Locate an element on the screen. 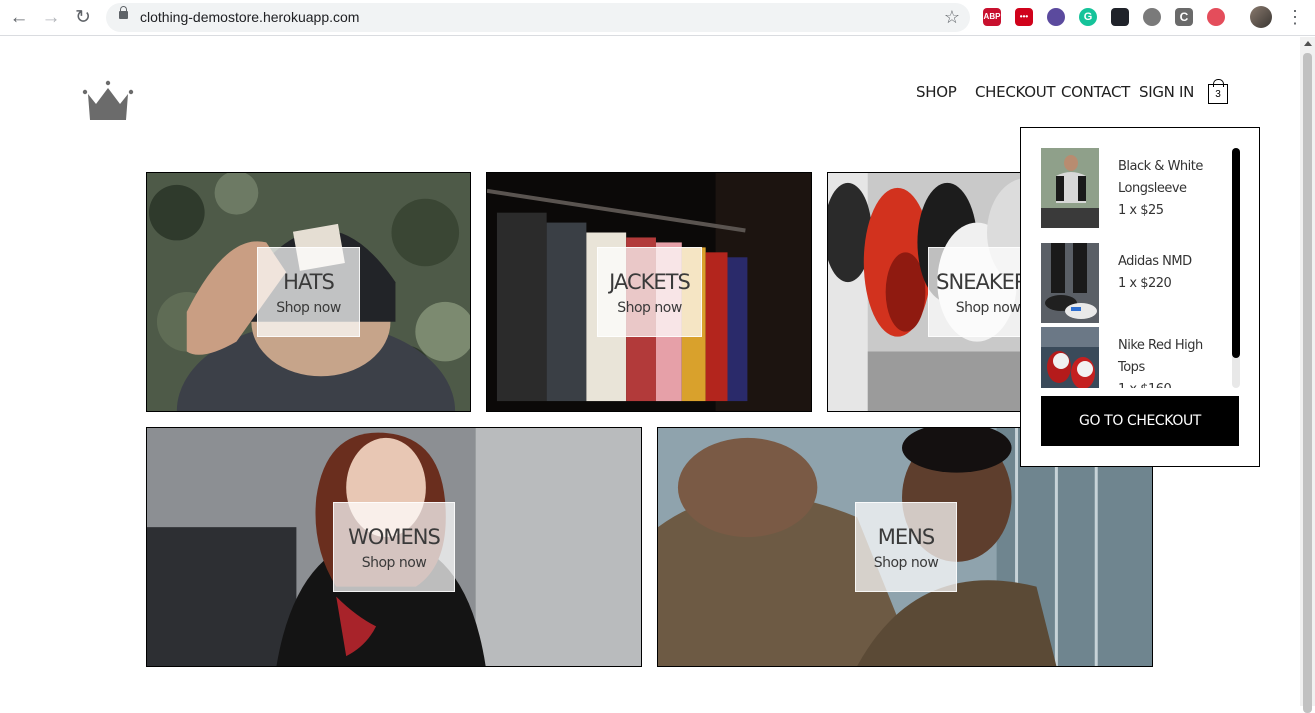 This screenshot has height=713, width=1315. tile-mens-label: MENS Shop now is located at coordinates (906, 547).